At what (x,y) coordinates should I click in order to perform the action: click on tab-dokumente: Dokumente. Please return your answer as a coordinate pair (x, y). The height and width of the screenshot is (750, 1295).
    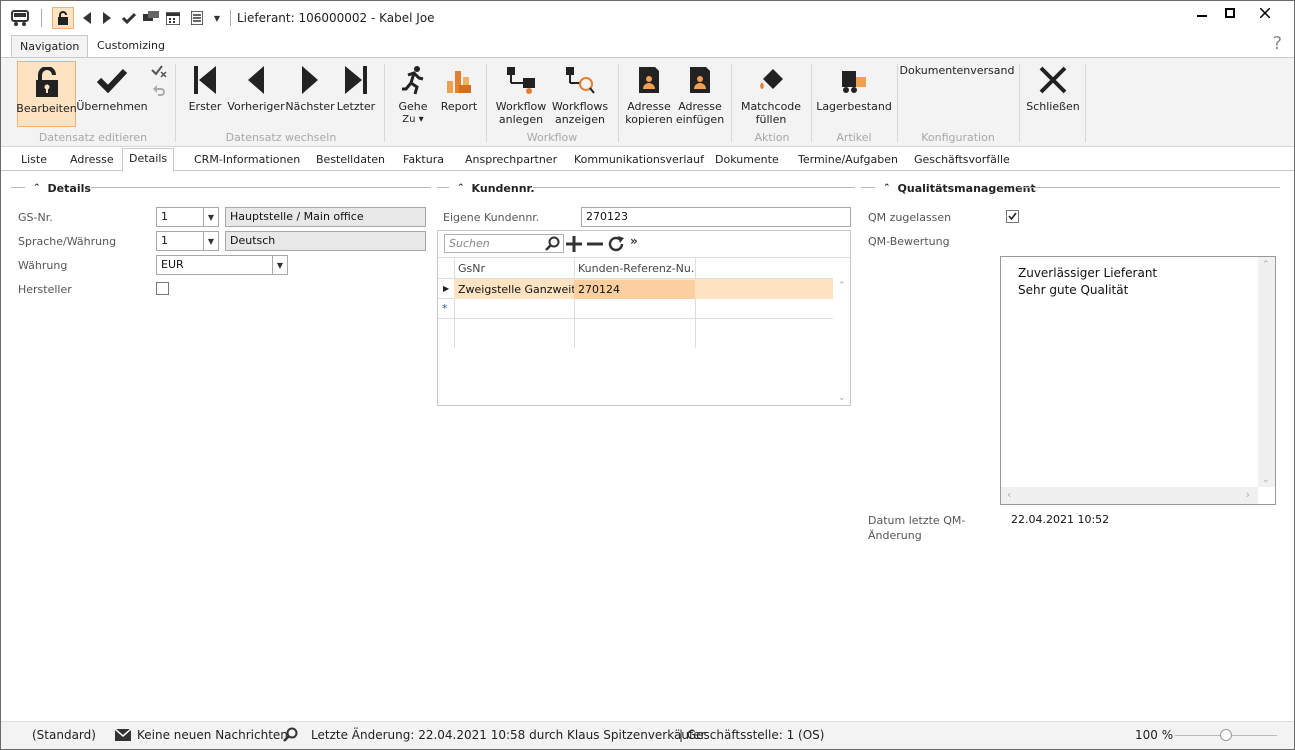
    Looking at the image, I should click on (747, 160).